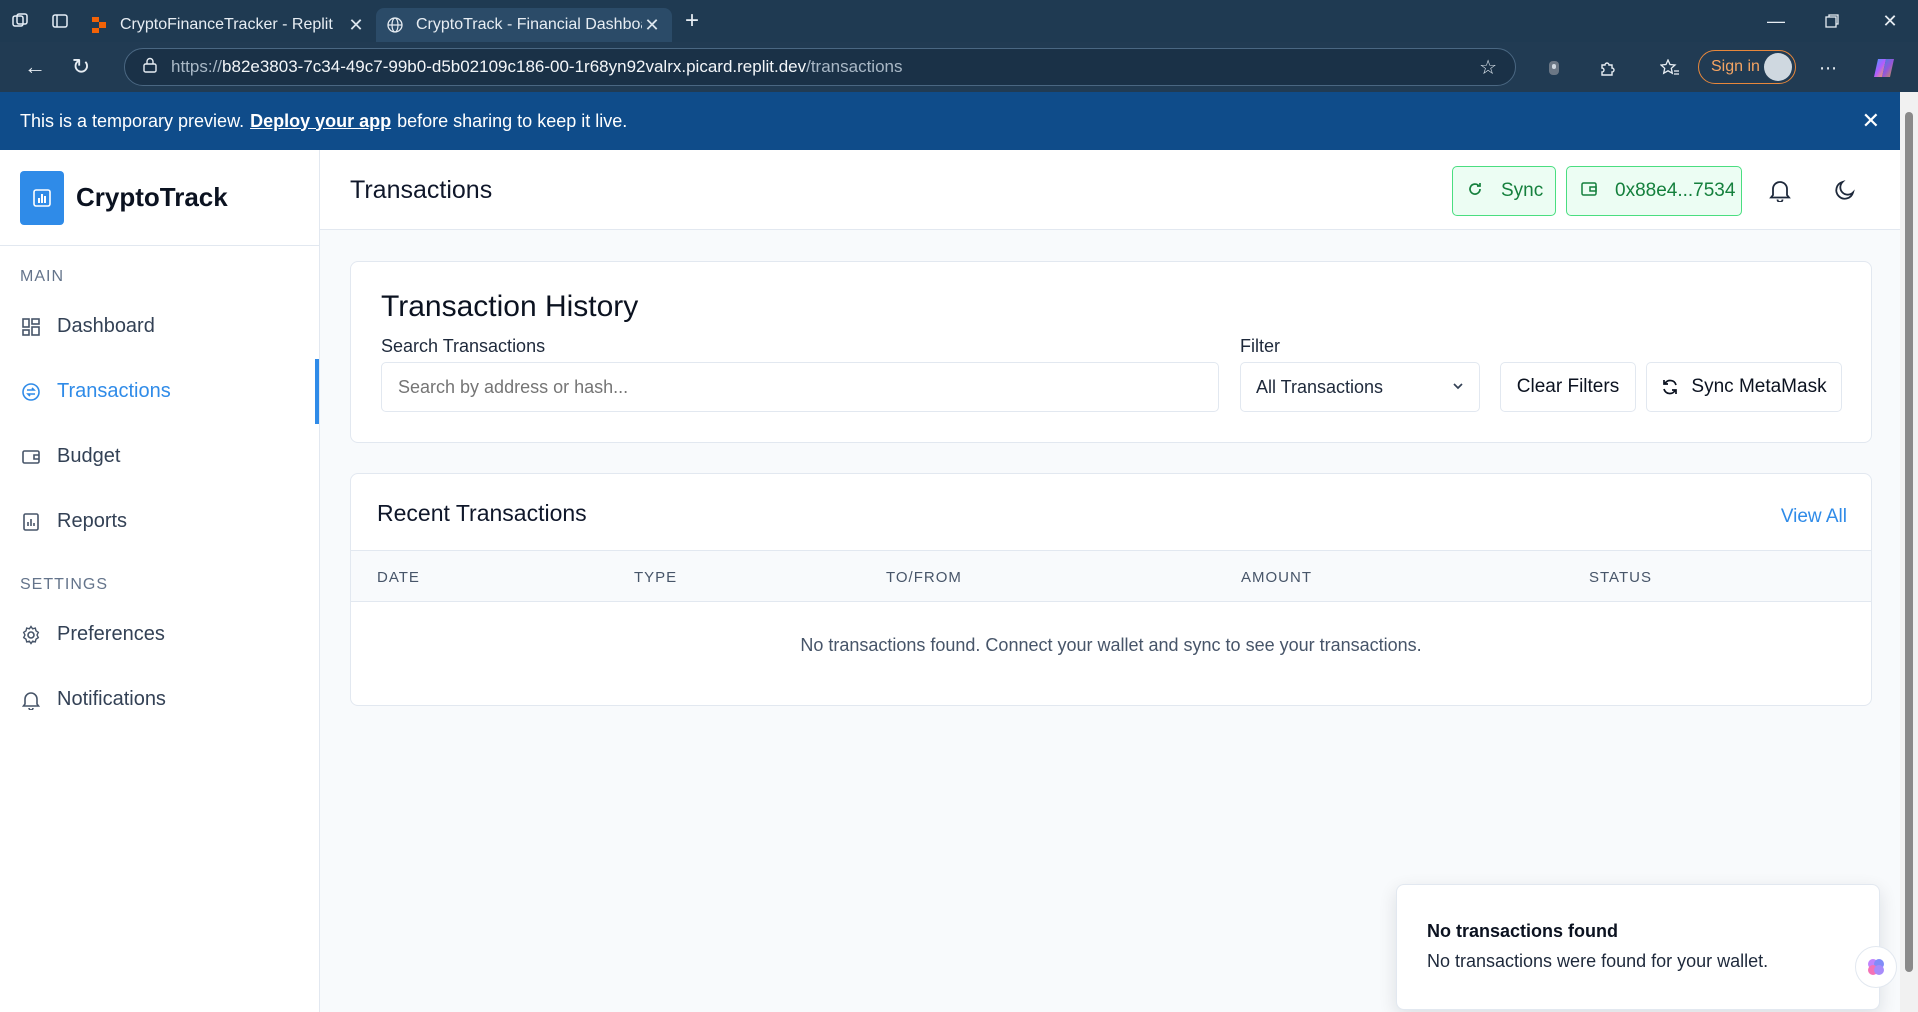  Describe the element at coordinates (114, 391) in the screenshot. I see `sidebar-item-label: Transactions` at that location.